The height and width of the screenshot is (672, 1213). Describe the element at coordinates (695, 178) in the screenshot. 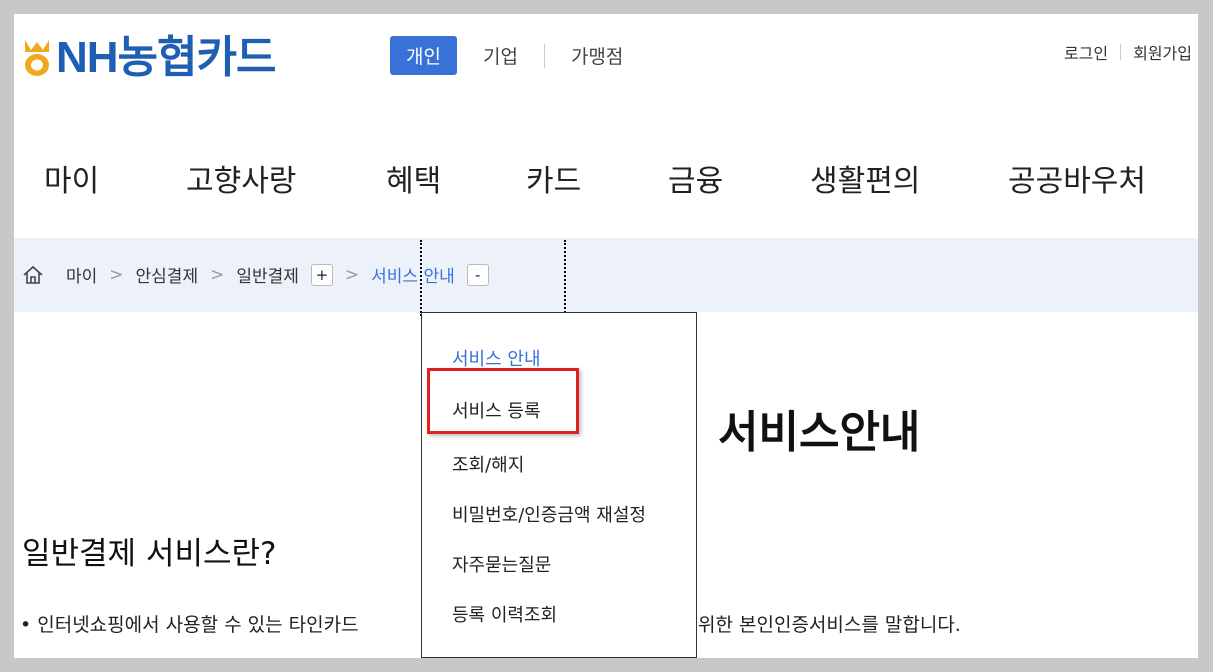

I see `gnb-item-finance: 금융` at that location.